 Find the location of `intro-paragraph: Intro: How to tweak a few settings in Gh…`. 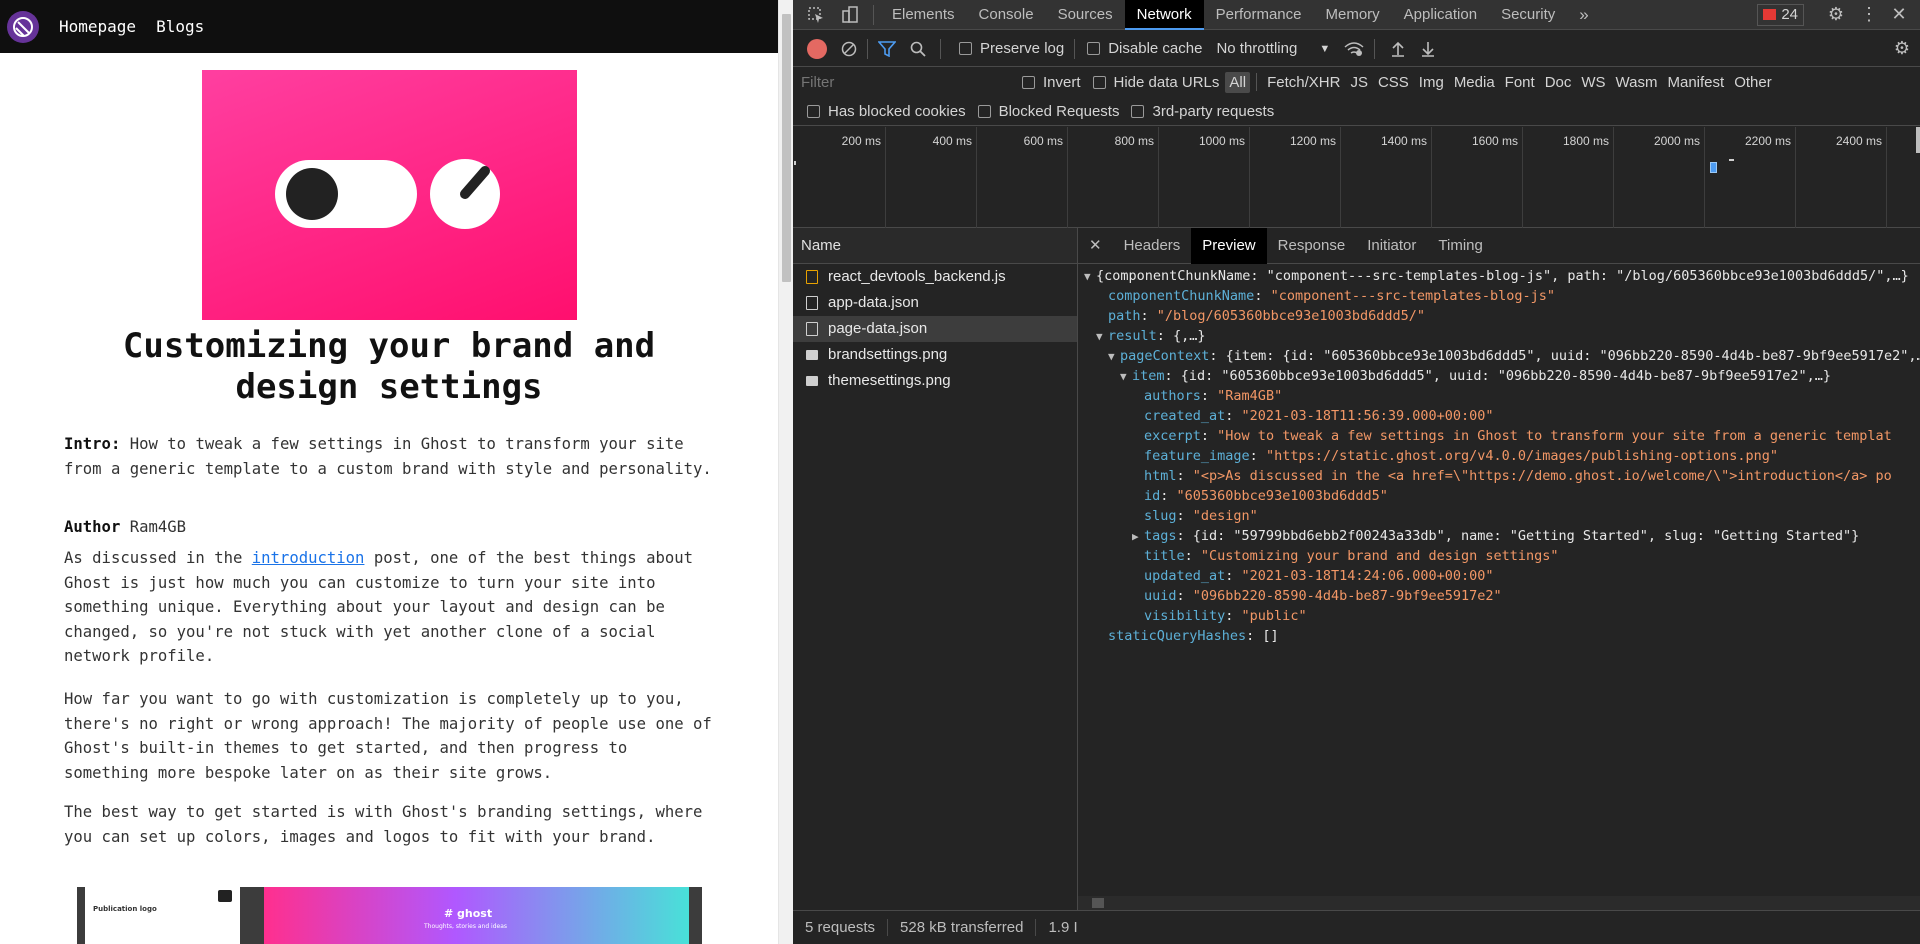

intro-paragraph: Intro: How to tweak a few settings in Gh… is located at coordinates (389, 456).